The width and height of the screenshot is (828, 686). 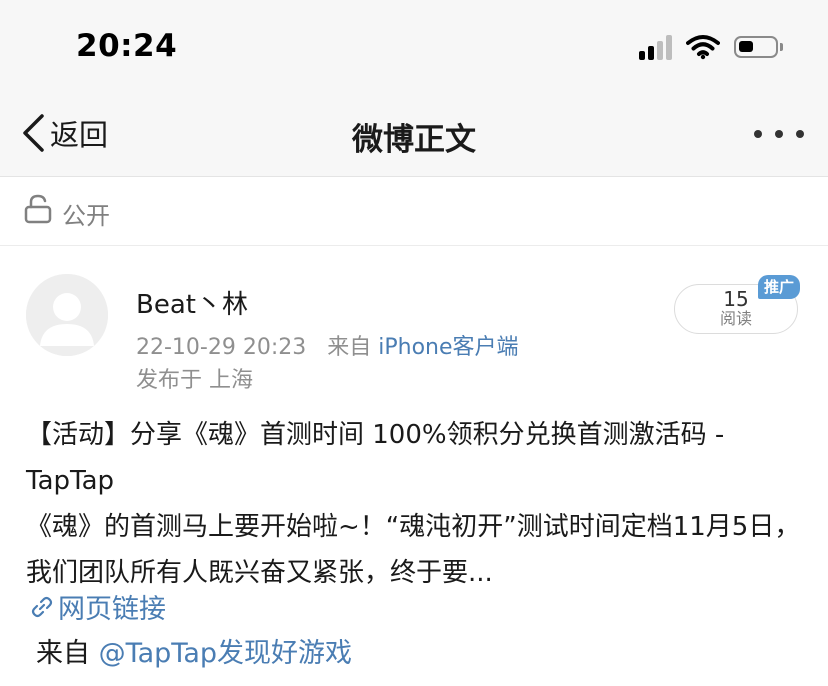 What do you see at coordinates (221, 347) in the screenshot?
I see `post-timestamp: 22-10-29 20:23` at bounding box center [221, 347].